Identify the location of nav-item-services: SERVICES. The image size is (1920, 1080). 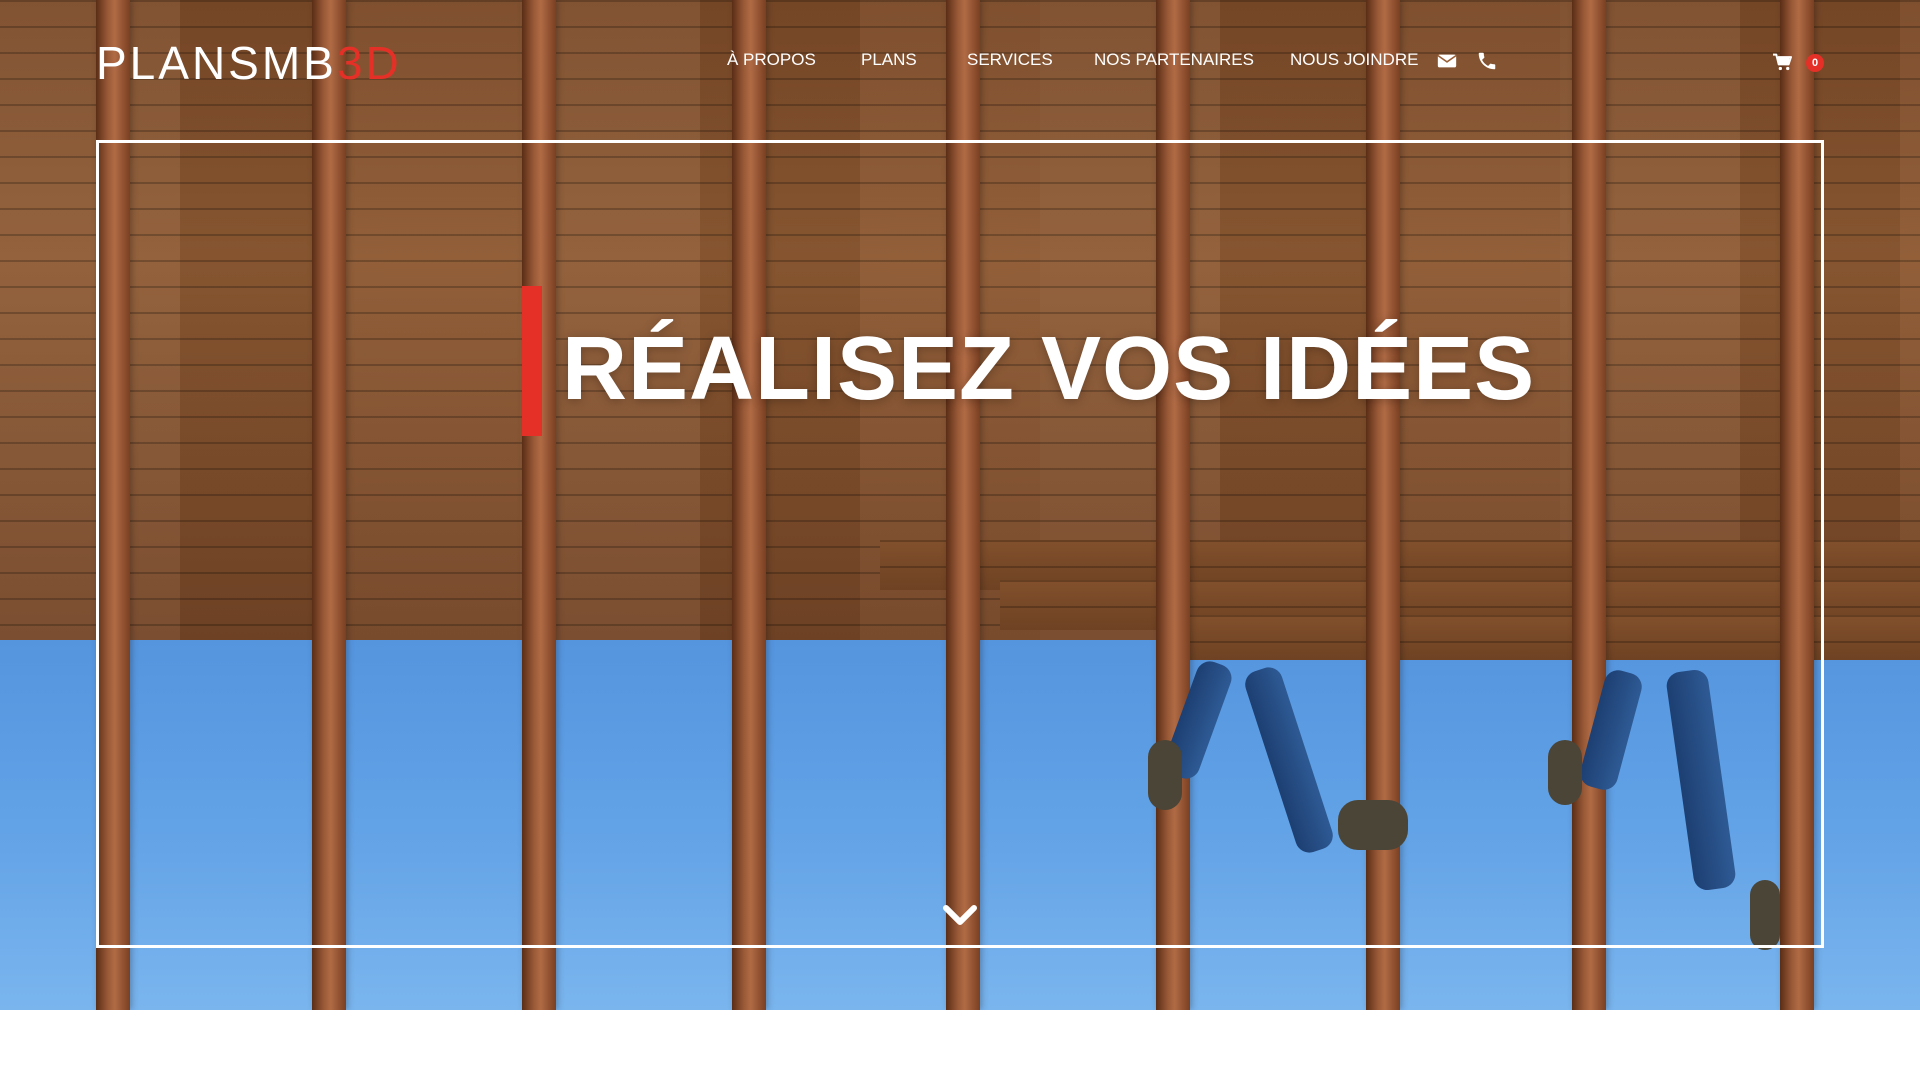
(1010, 60).